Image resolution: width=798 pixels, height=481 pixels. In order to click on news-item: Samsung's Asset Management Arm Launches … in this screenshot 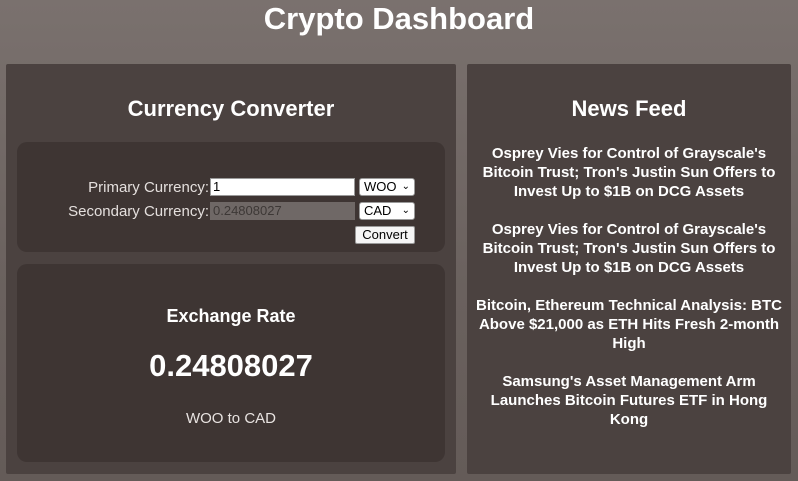, I will do `click(629, 400)`.